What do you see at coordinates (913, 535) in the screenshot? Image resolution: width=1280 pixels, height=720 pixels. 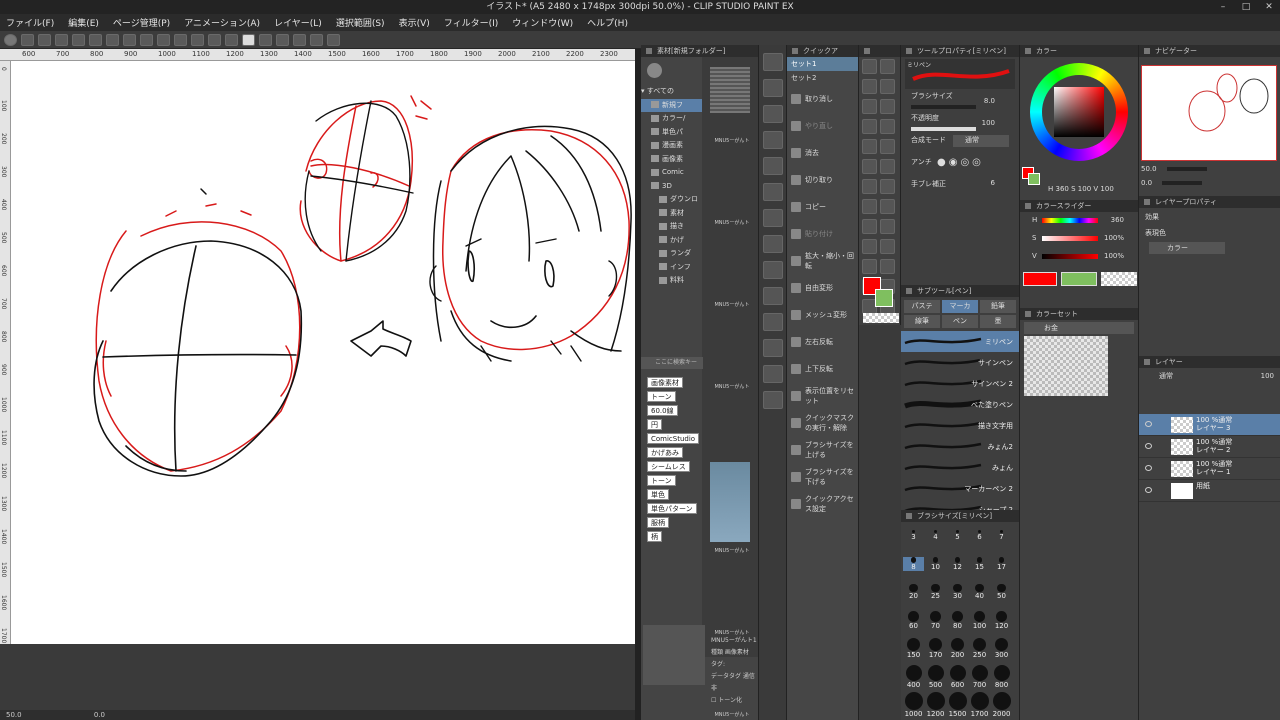 I see `brush-size-option: 3` at bounding box center [913, 535].